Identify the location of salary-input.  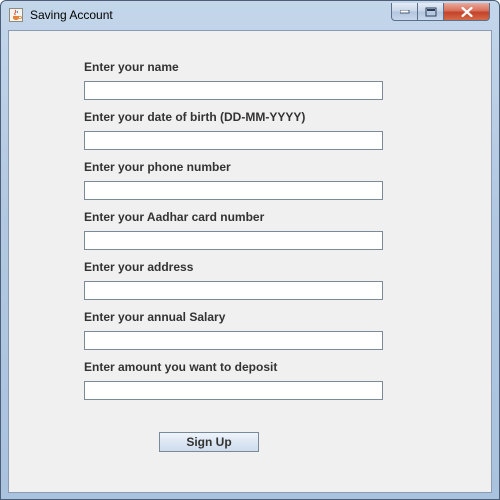
(233, 340).